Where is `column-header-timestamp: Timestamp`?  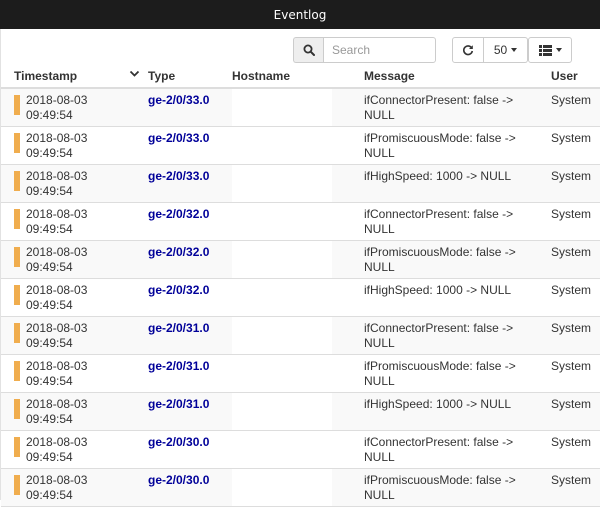
column-header-timestamp: Timestamp is located at coordinates (45, 76).